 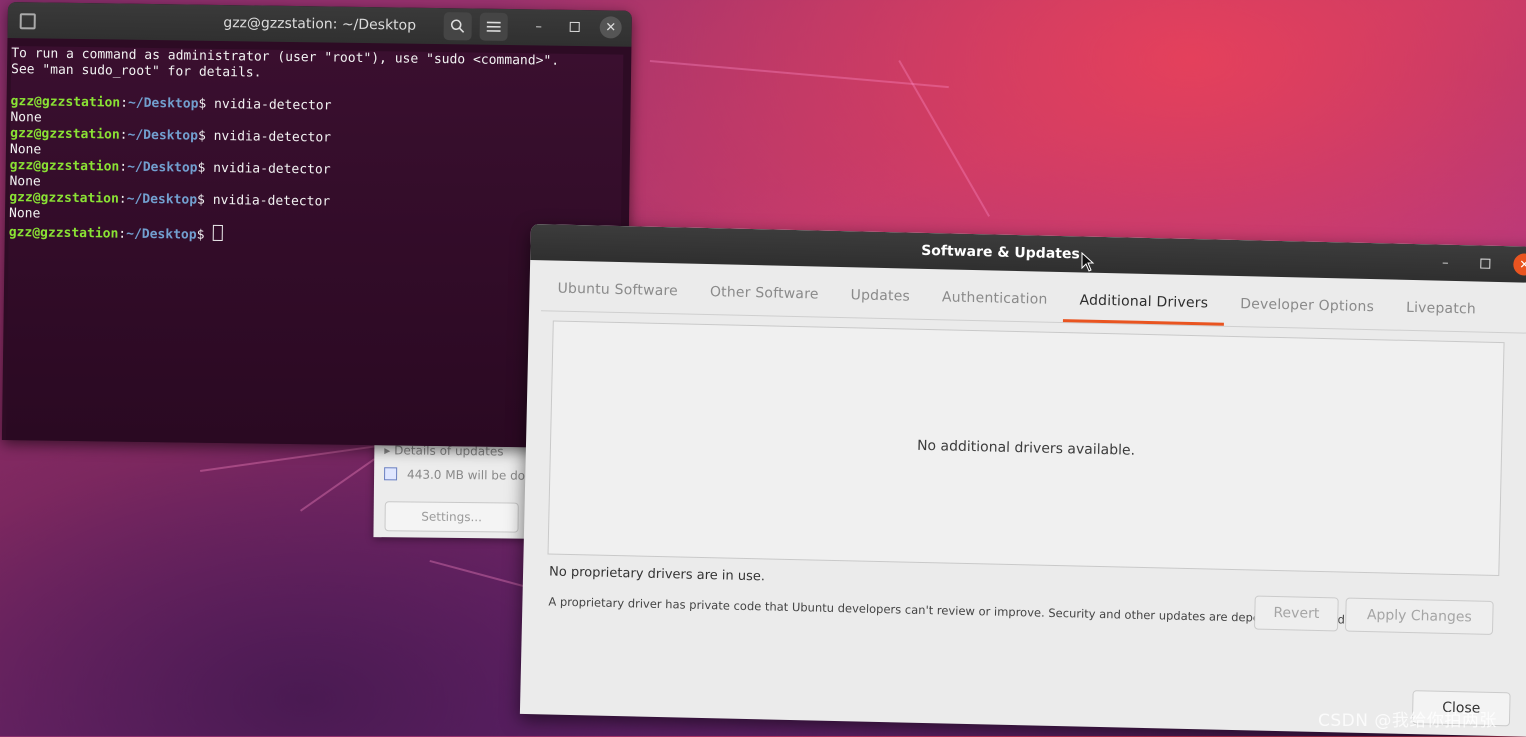 I want to click on terminal-titlebar: gzz@gzzstation: ~/Desktop – ✕, so click(x=319, y=24).